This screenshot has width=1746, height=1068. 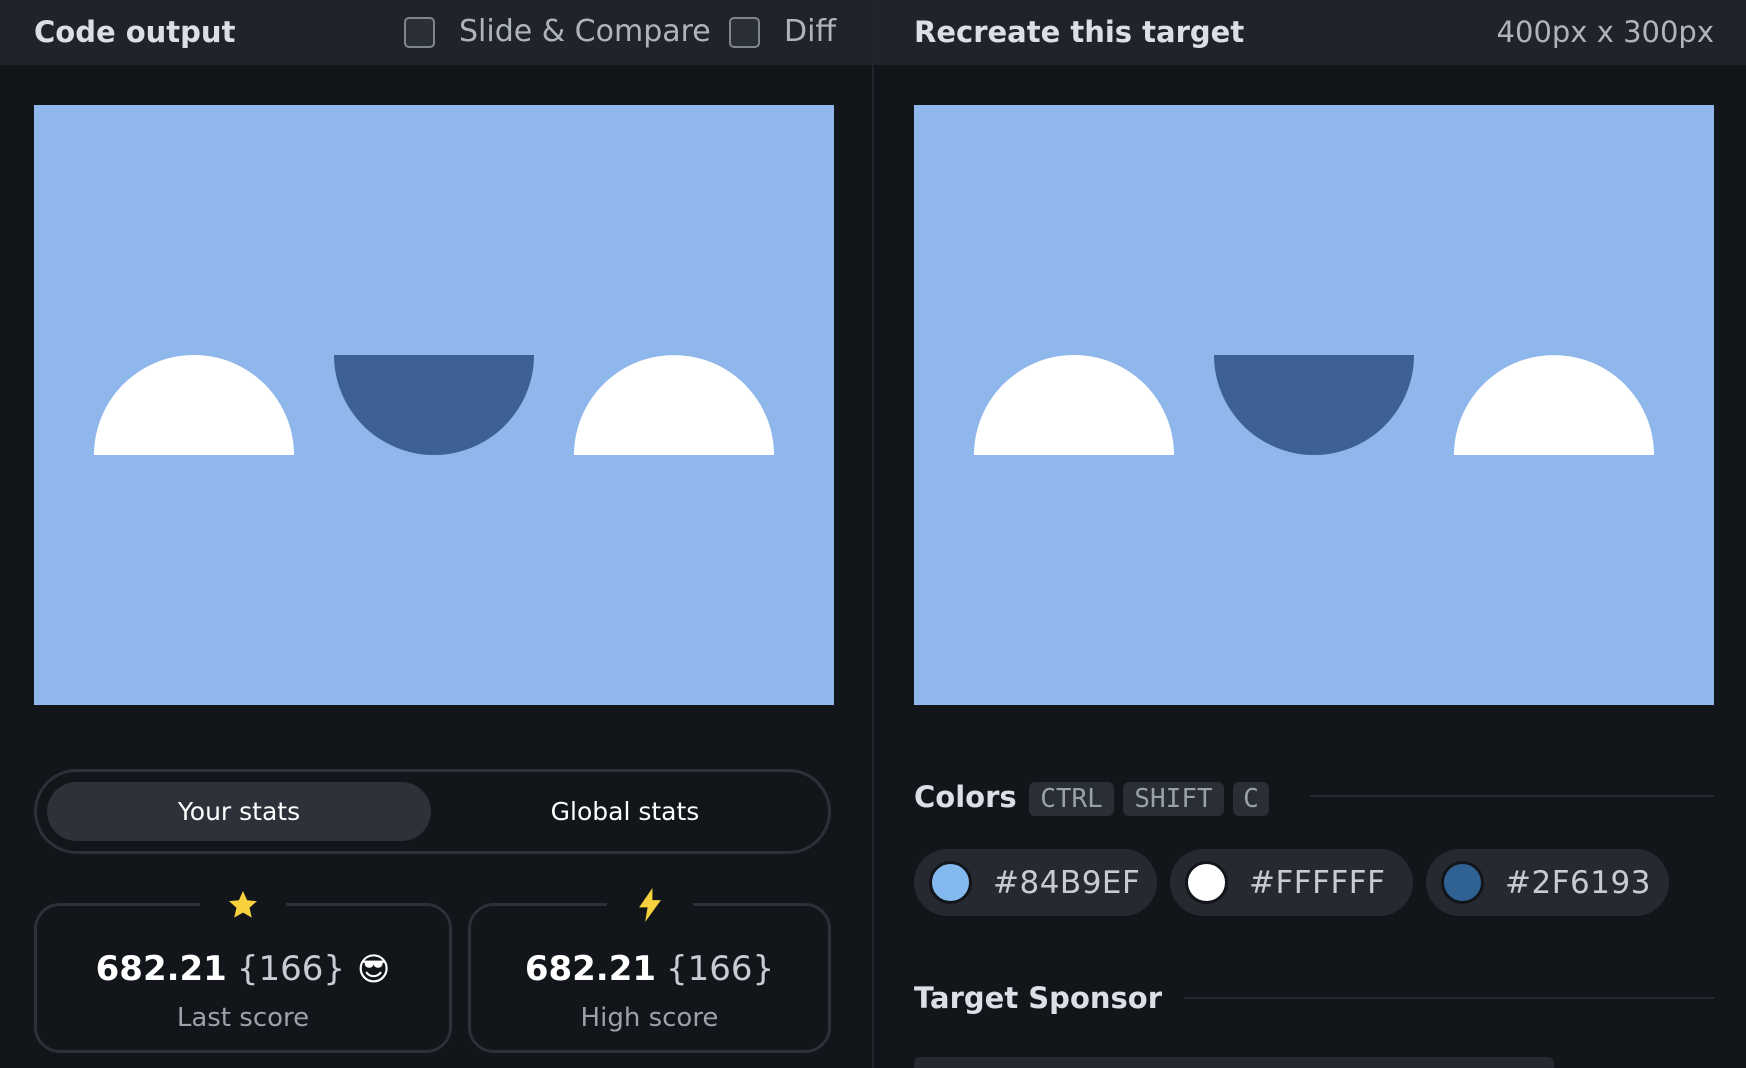 What do you see at coordinates (590, 969) in the screenshot?
I see `high-score-value: 682.21` at bounding box center [590, 969].